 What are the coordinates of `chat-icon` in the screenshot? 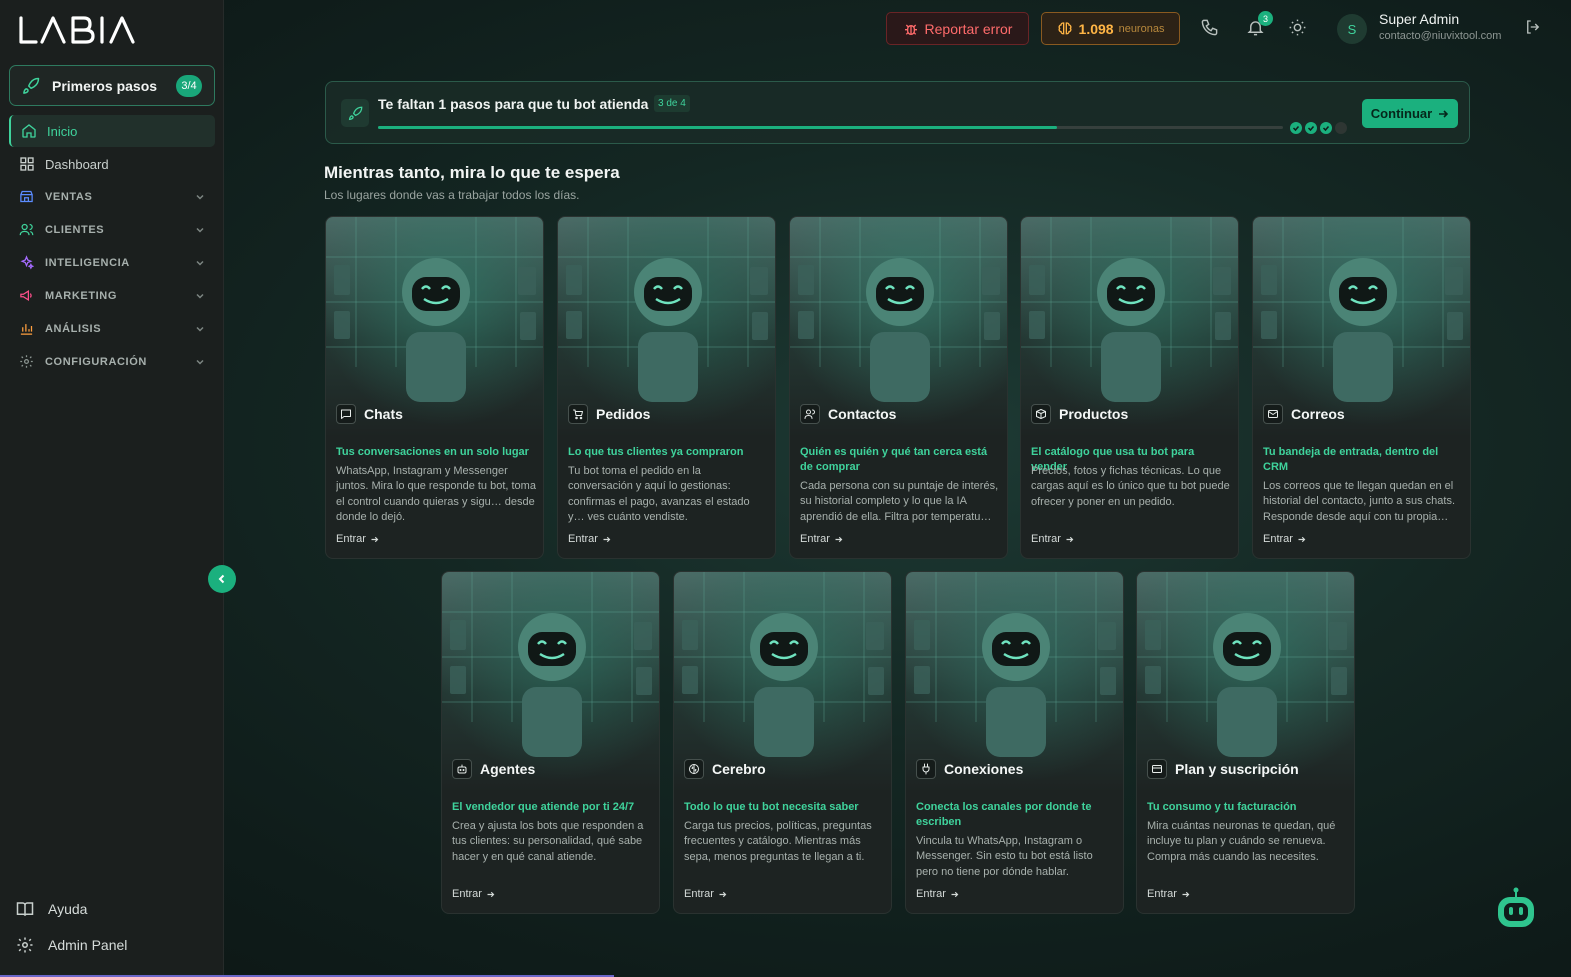 It's located at (346, 414).